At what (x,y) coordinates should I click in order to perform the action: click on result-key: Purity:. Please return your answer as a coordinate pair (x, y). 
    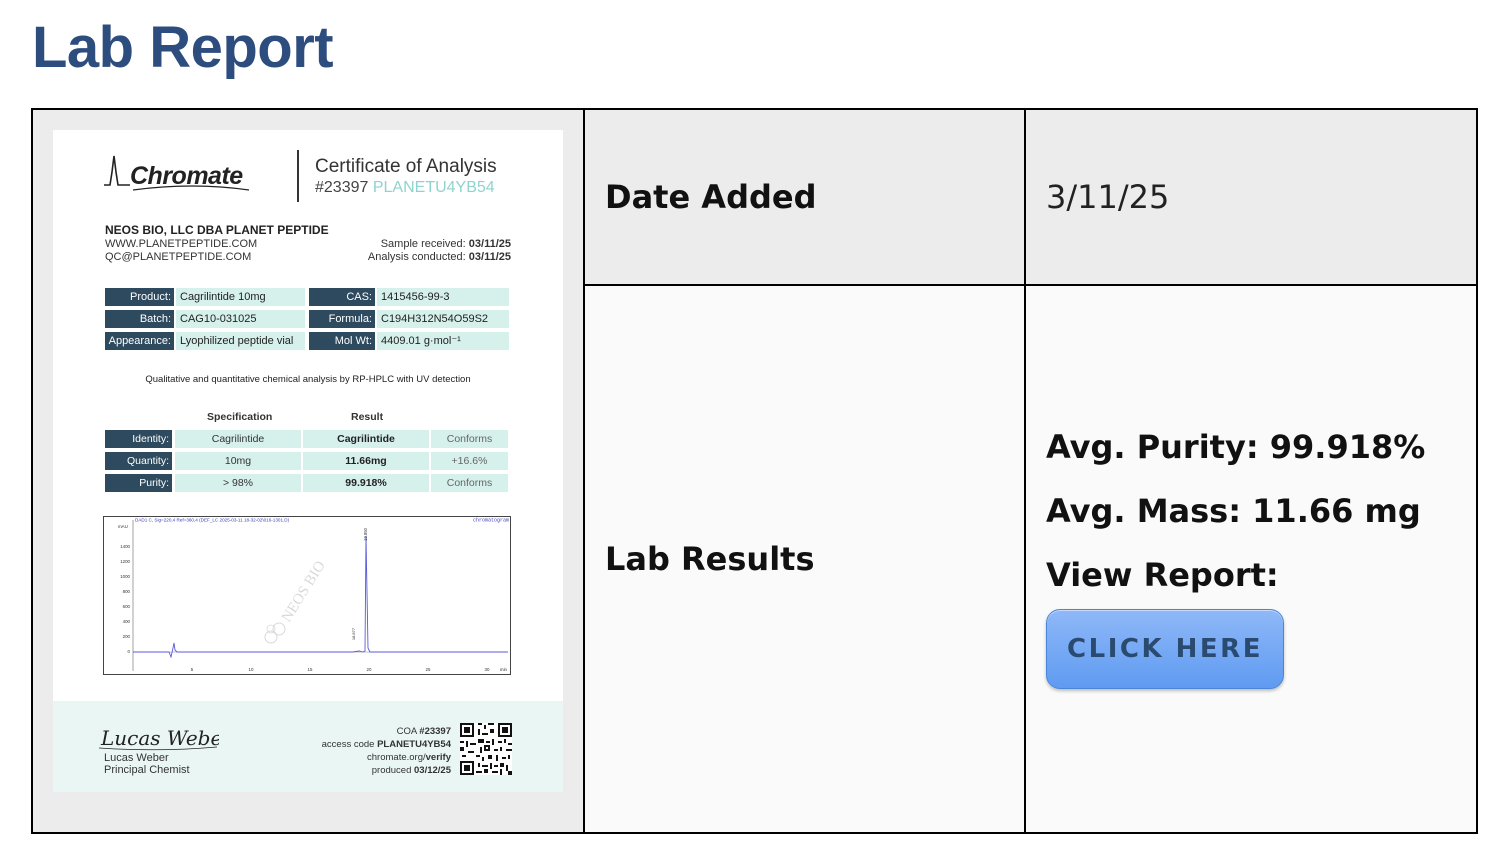
    Looking at the image, I should click on (138, 483).